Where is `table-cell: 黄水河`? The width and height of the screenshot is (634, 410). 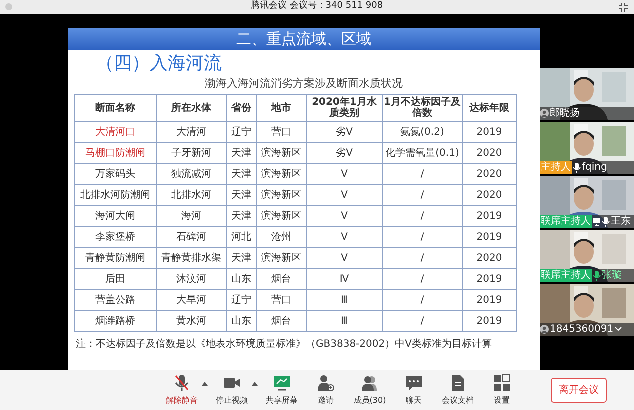 table-cell: 黄水河 is located at coordinates (191, 321).